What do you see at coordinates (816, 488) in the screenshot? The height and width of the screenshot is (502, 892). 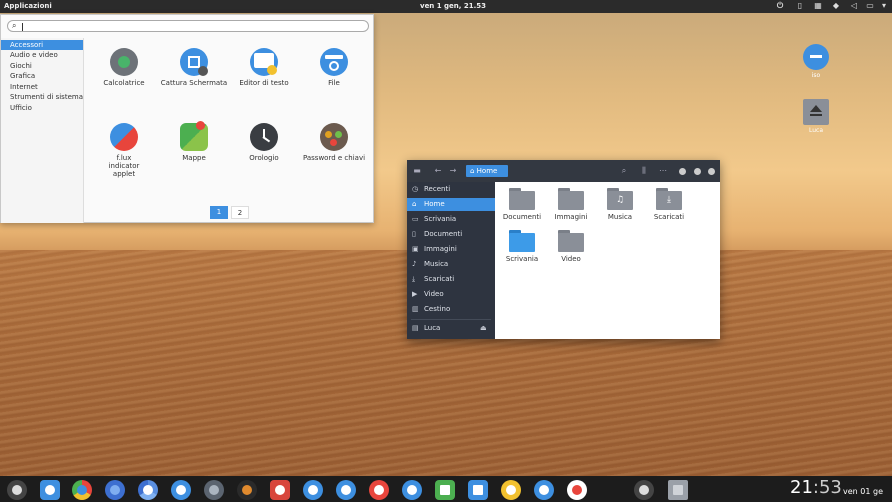 I see `dock-clock: 21:53` at bounding box center [816, 488].